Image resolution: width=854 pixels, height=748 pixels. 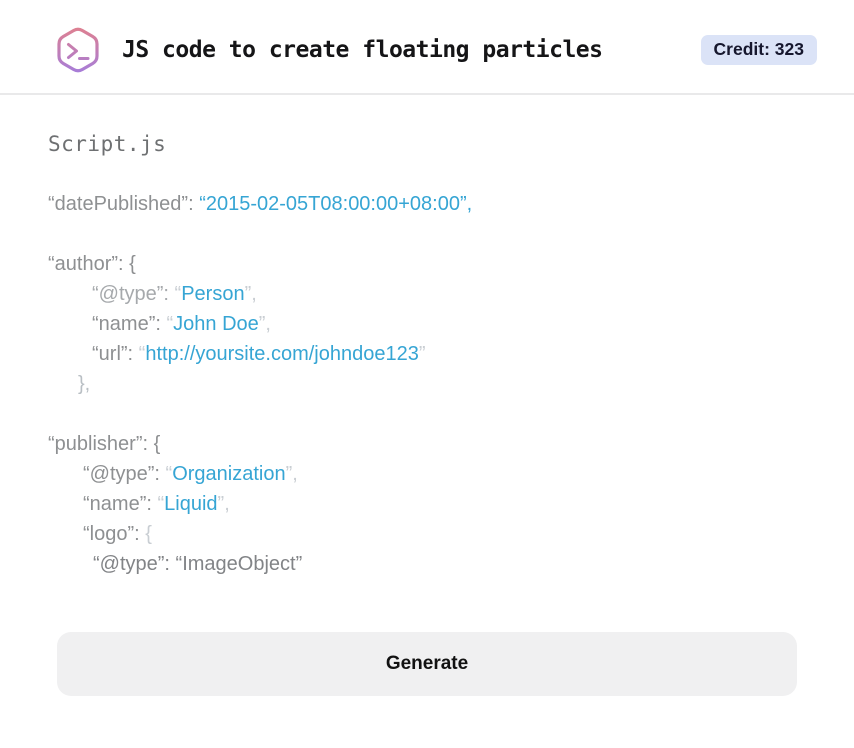 I want to click on code-token: “url”:, so click(x=115, y=354).